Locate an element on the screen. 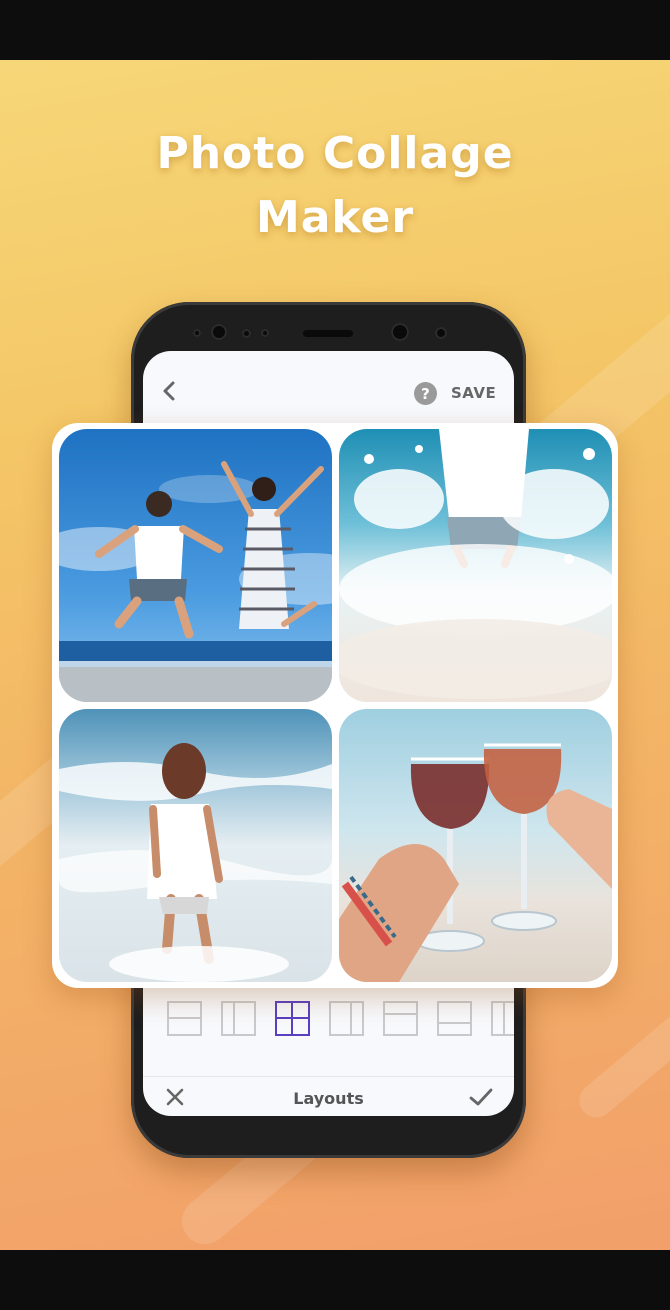  layout-option-grid-2x2 is located at coordinates (292, 1018).